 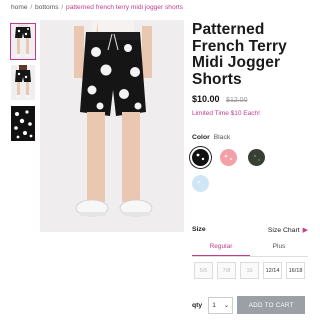 I want to click on thumbnail-flatlay, so click(x=23, y=123).